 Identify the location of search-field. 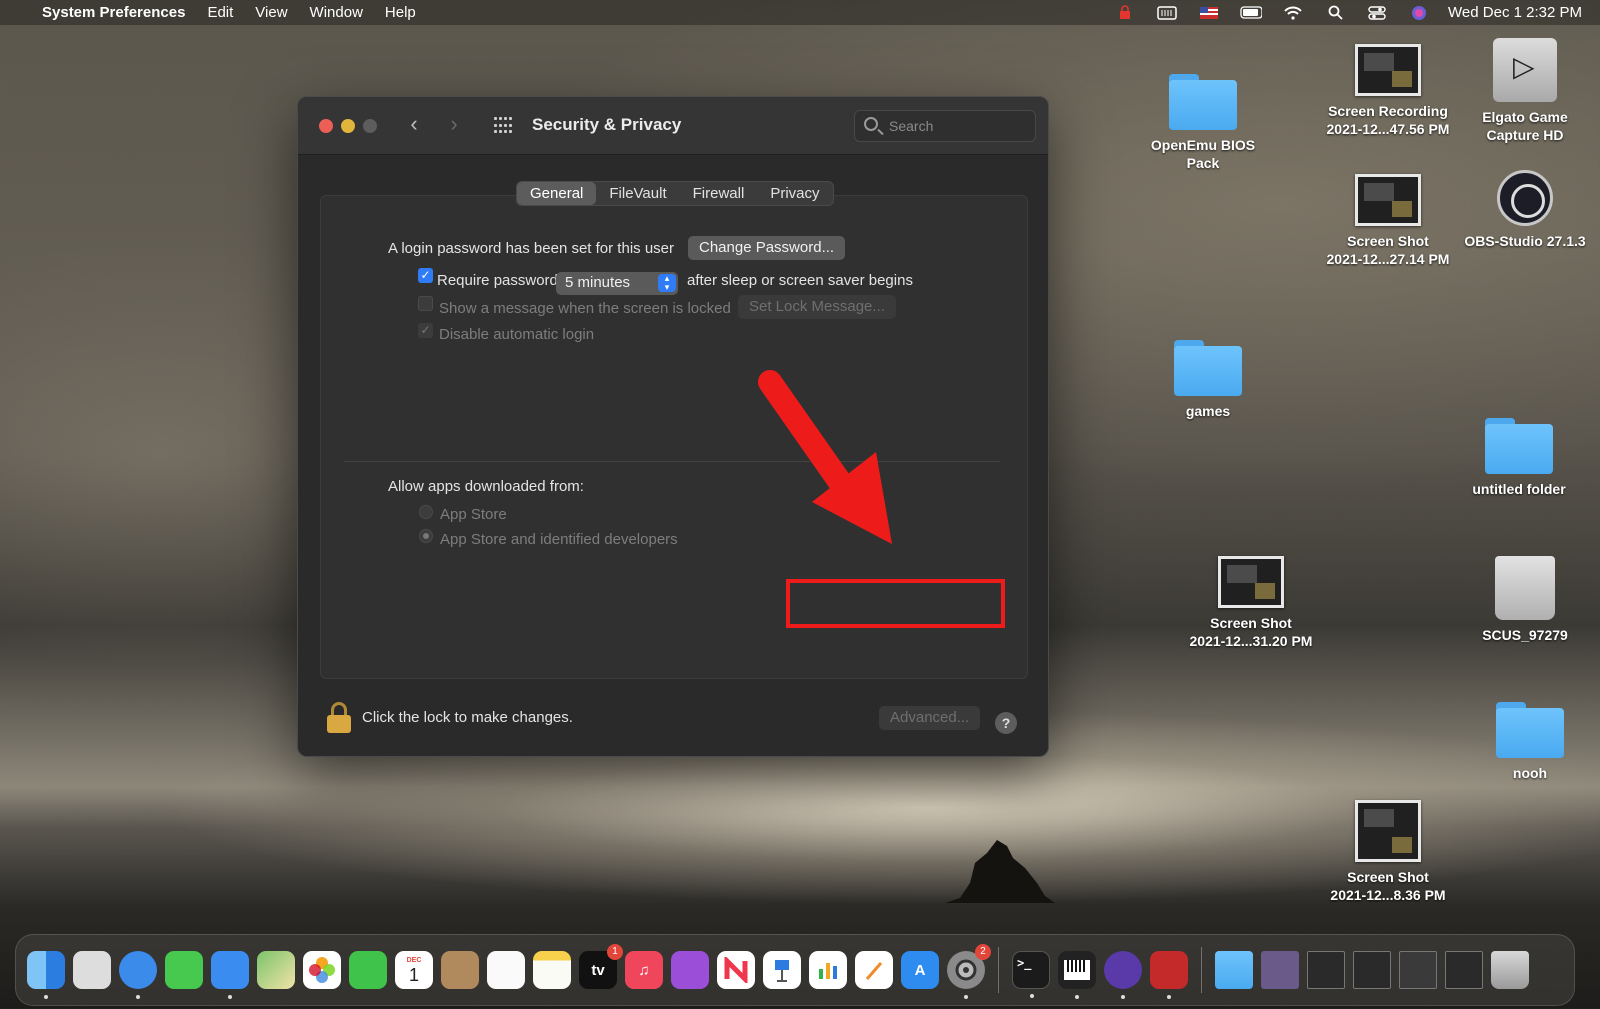
(945, 126).